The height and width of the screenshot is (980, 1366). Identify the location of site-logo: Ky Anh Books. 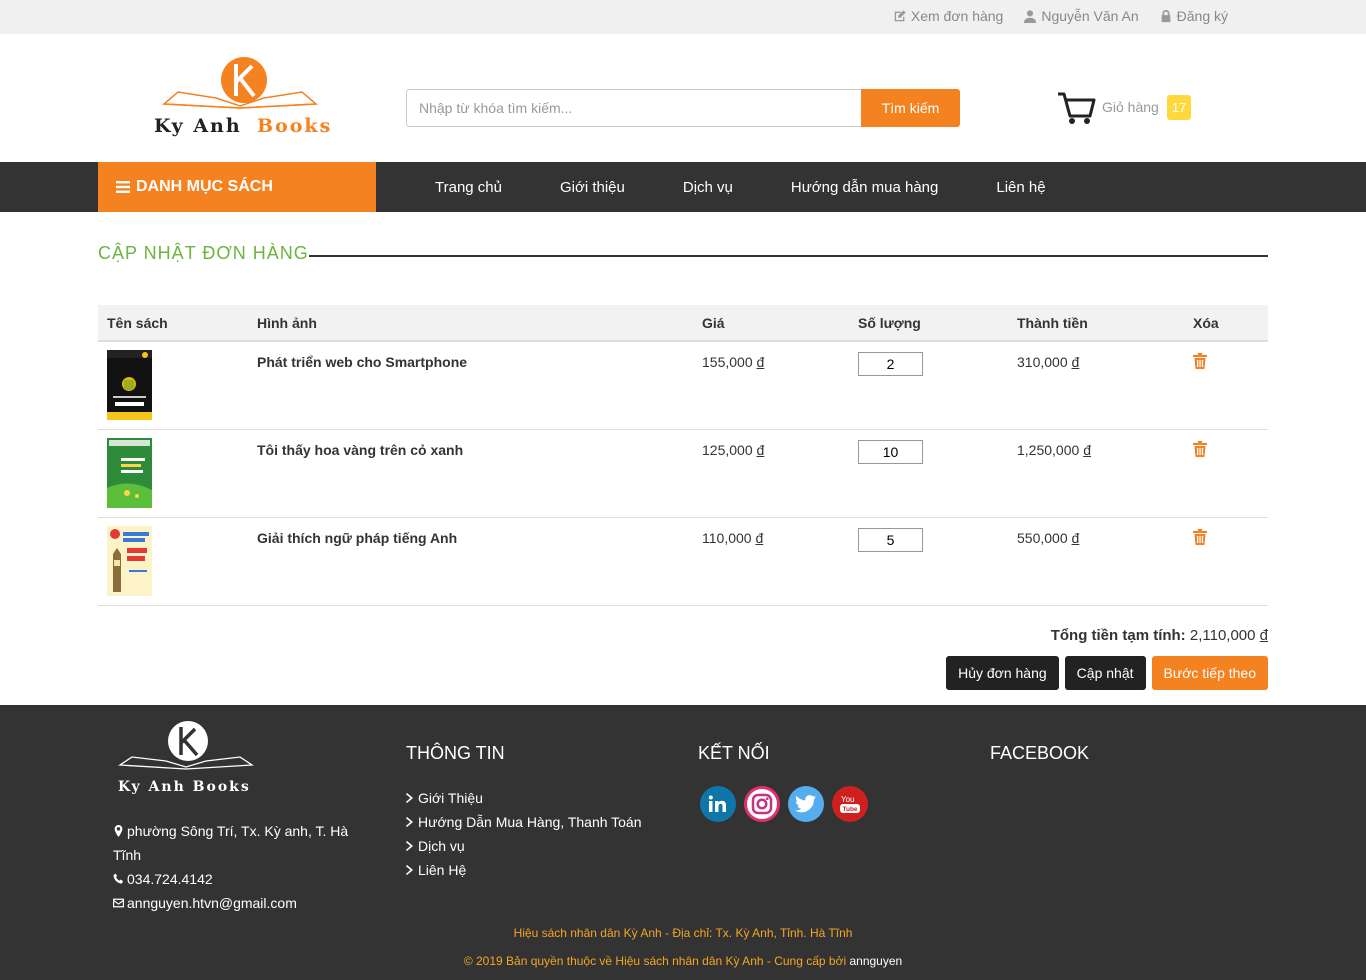
(245, 96).